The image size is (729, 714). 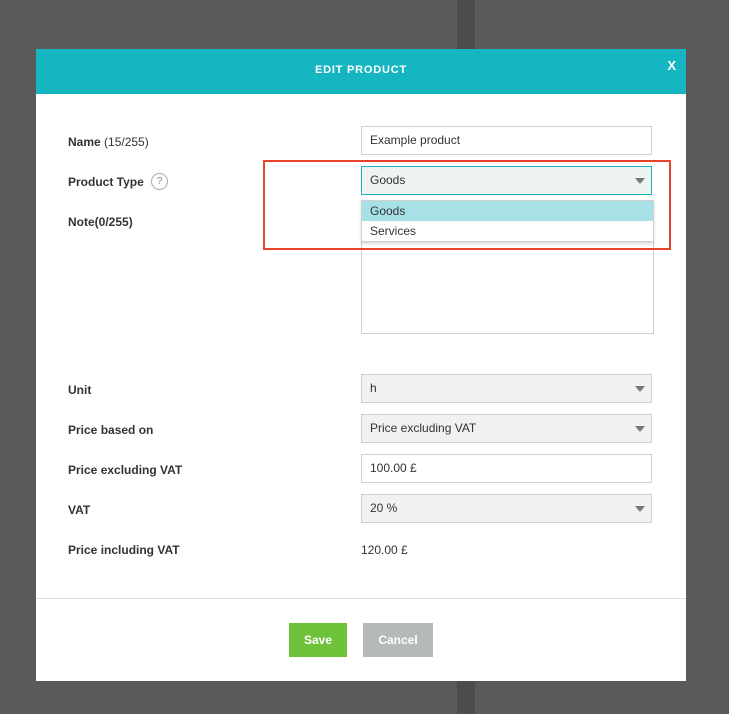 I want to click on modal-header: EDIT PRODUCT X, so click(x=361, y=71).